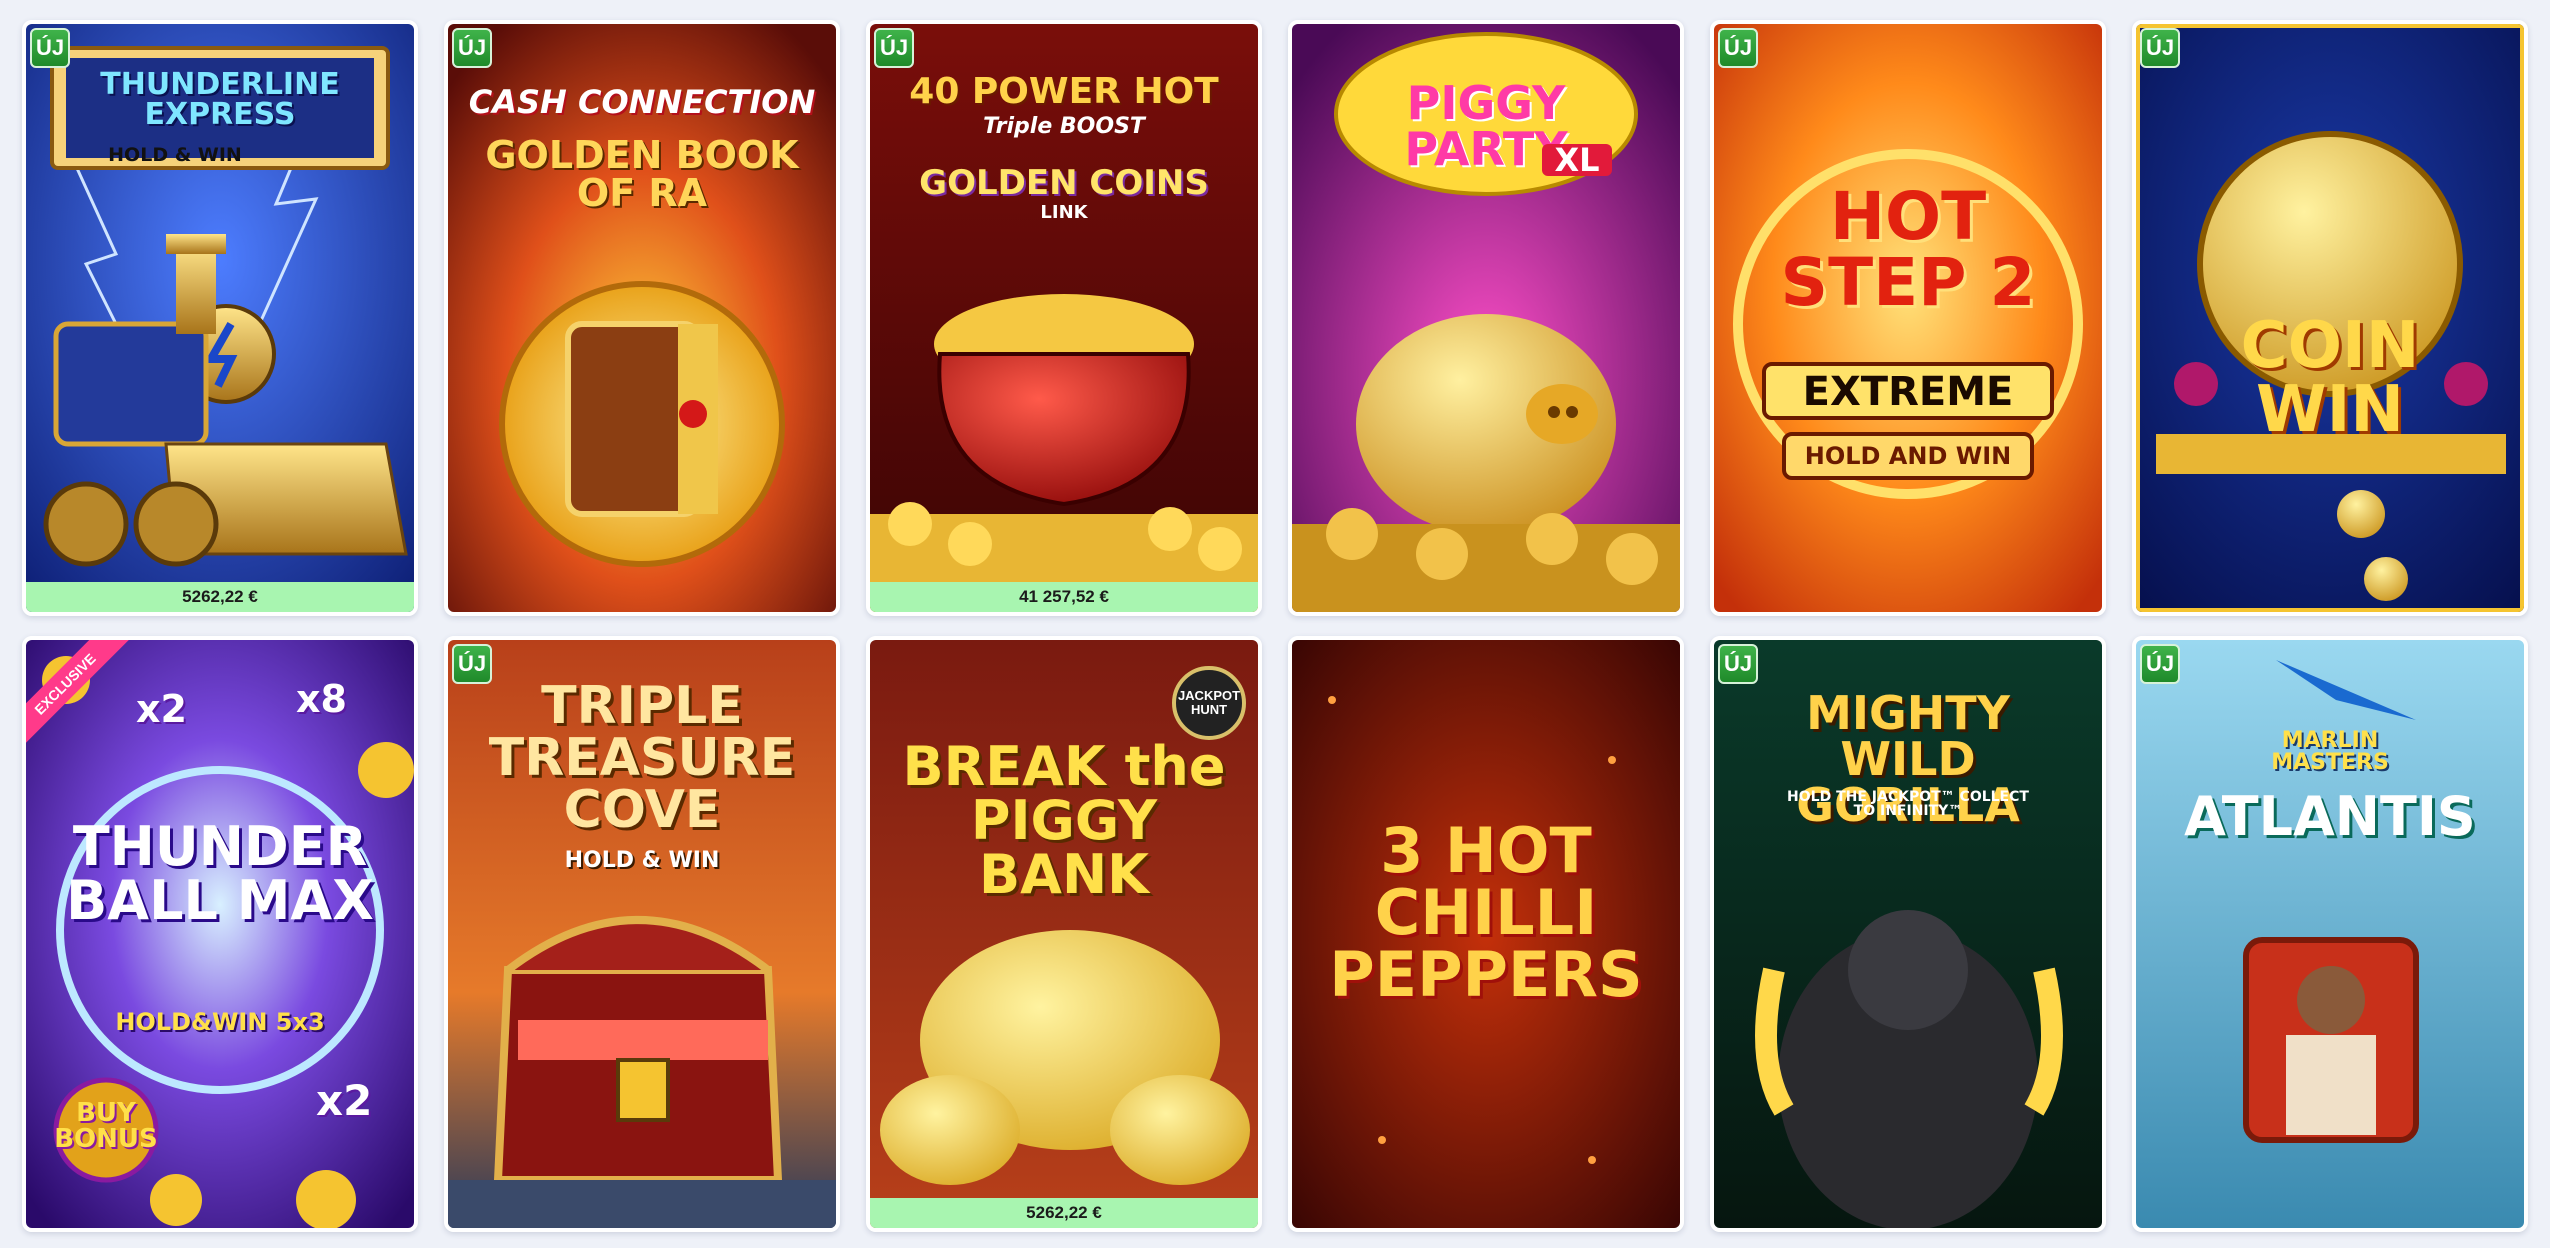  What do you see at coordinates (1064, 91) in the screenshot?
I see `game-title: 40 POWER HOT` at bounding box center [1064, 91].